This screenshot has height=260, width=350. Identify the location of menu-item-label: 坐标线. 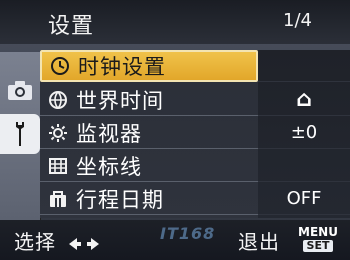
(109, 166).